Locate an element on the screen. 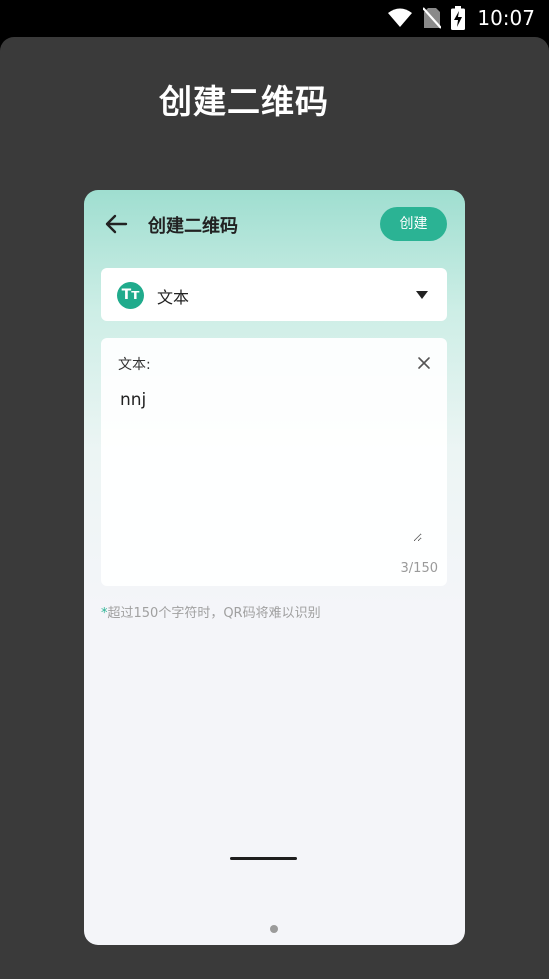 The height and width of the screenshot is (979, 549). length-hint: *超过150个字符时，QR码将难以识别 is located at coordinates (211, 611).